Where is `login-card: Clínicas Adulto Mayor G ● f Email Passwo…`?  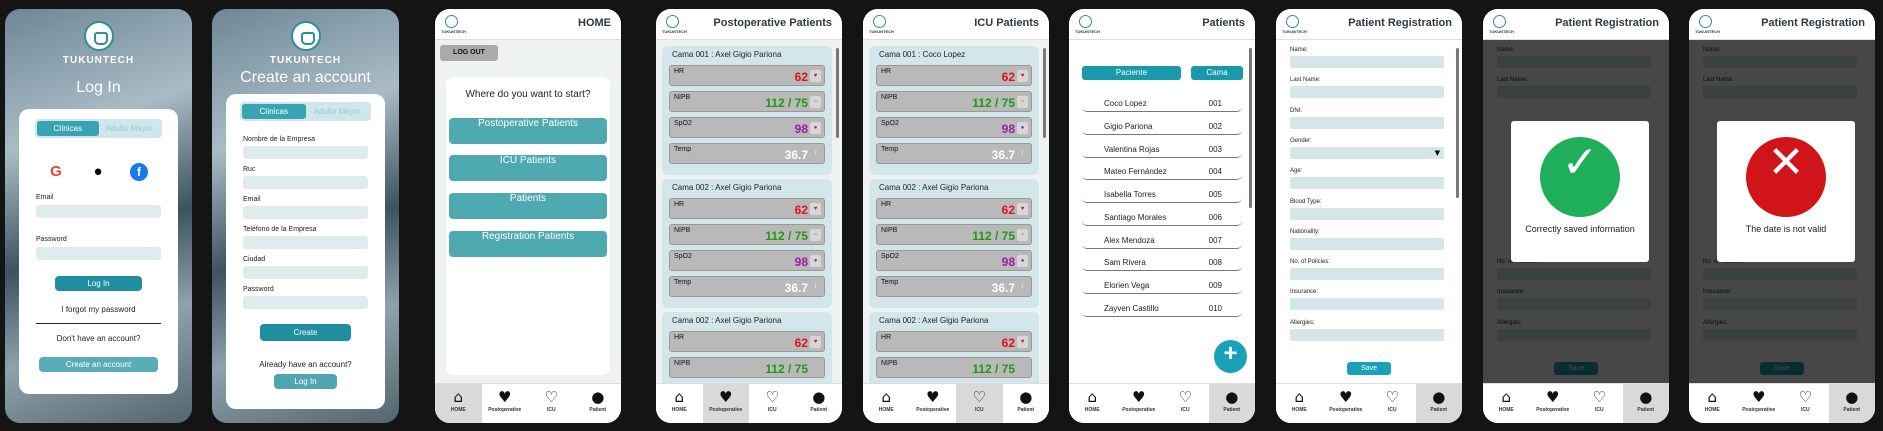
login-card: Clínicas Adulto Mayor G ● f Email Passwo… is located at coordinates (98, 251).